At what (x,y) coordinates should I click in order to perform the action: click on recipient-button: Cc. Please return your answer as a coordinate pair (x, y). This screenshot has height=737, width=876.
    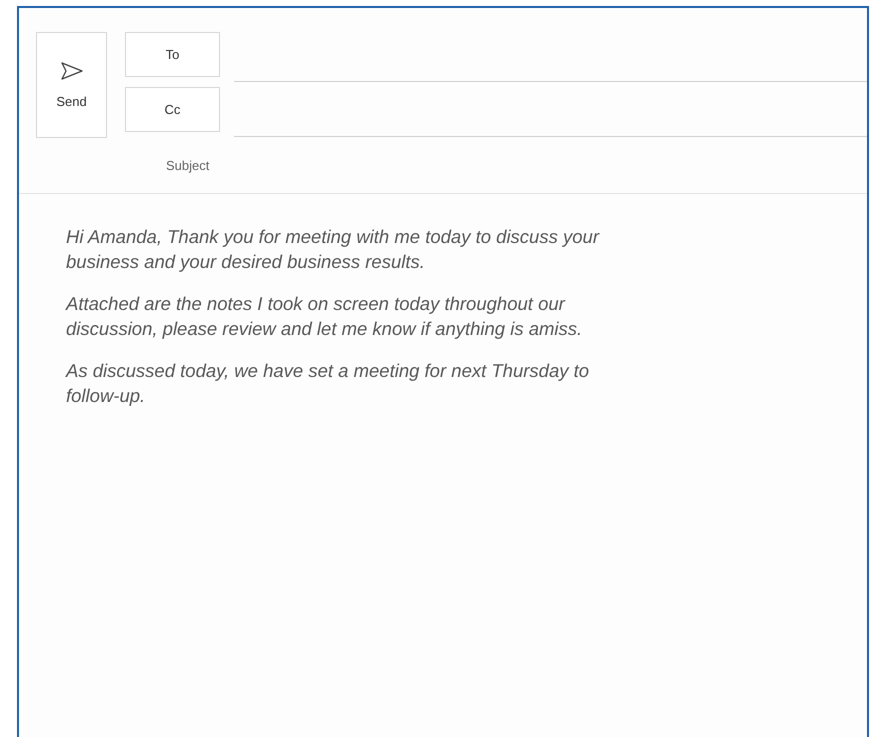
    Looking at the image, I should click on (172, 109).